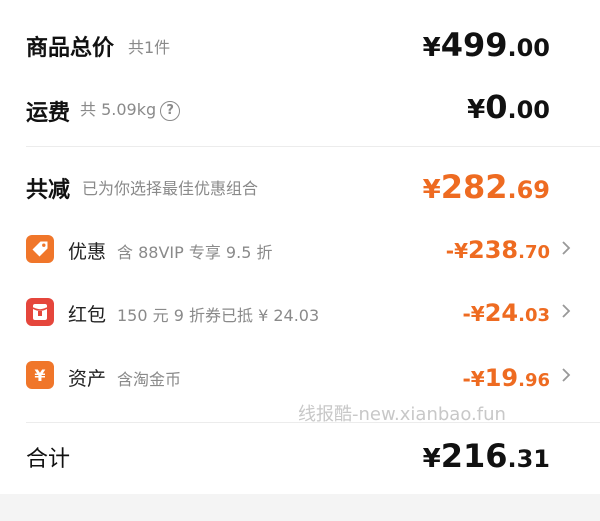  I want to click on shipping-weight: 共 5.09kg?, so click(130, 108).